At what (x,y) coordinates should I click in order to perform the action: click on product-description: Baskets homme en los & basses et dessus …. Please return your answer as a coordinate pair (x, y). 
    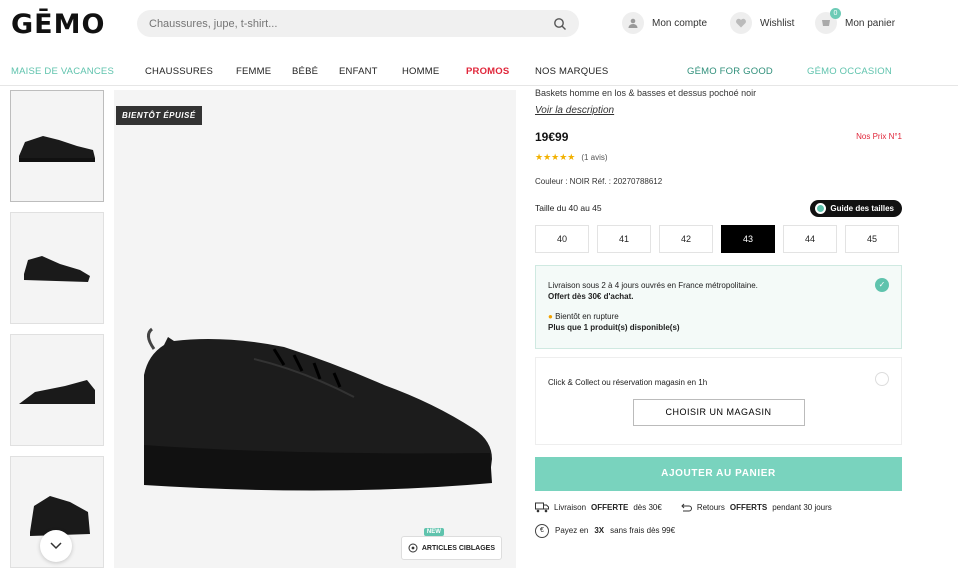
    Looking at the image, I should click on (646, 93).